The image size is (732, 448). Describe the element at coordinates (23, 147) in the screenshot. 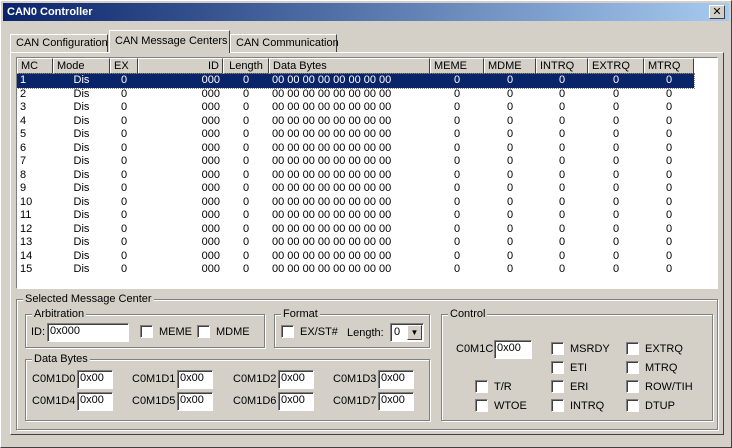

I see `cell-mc: 6` at that location.